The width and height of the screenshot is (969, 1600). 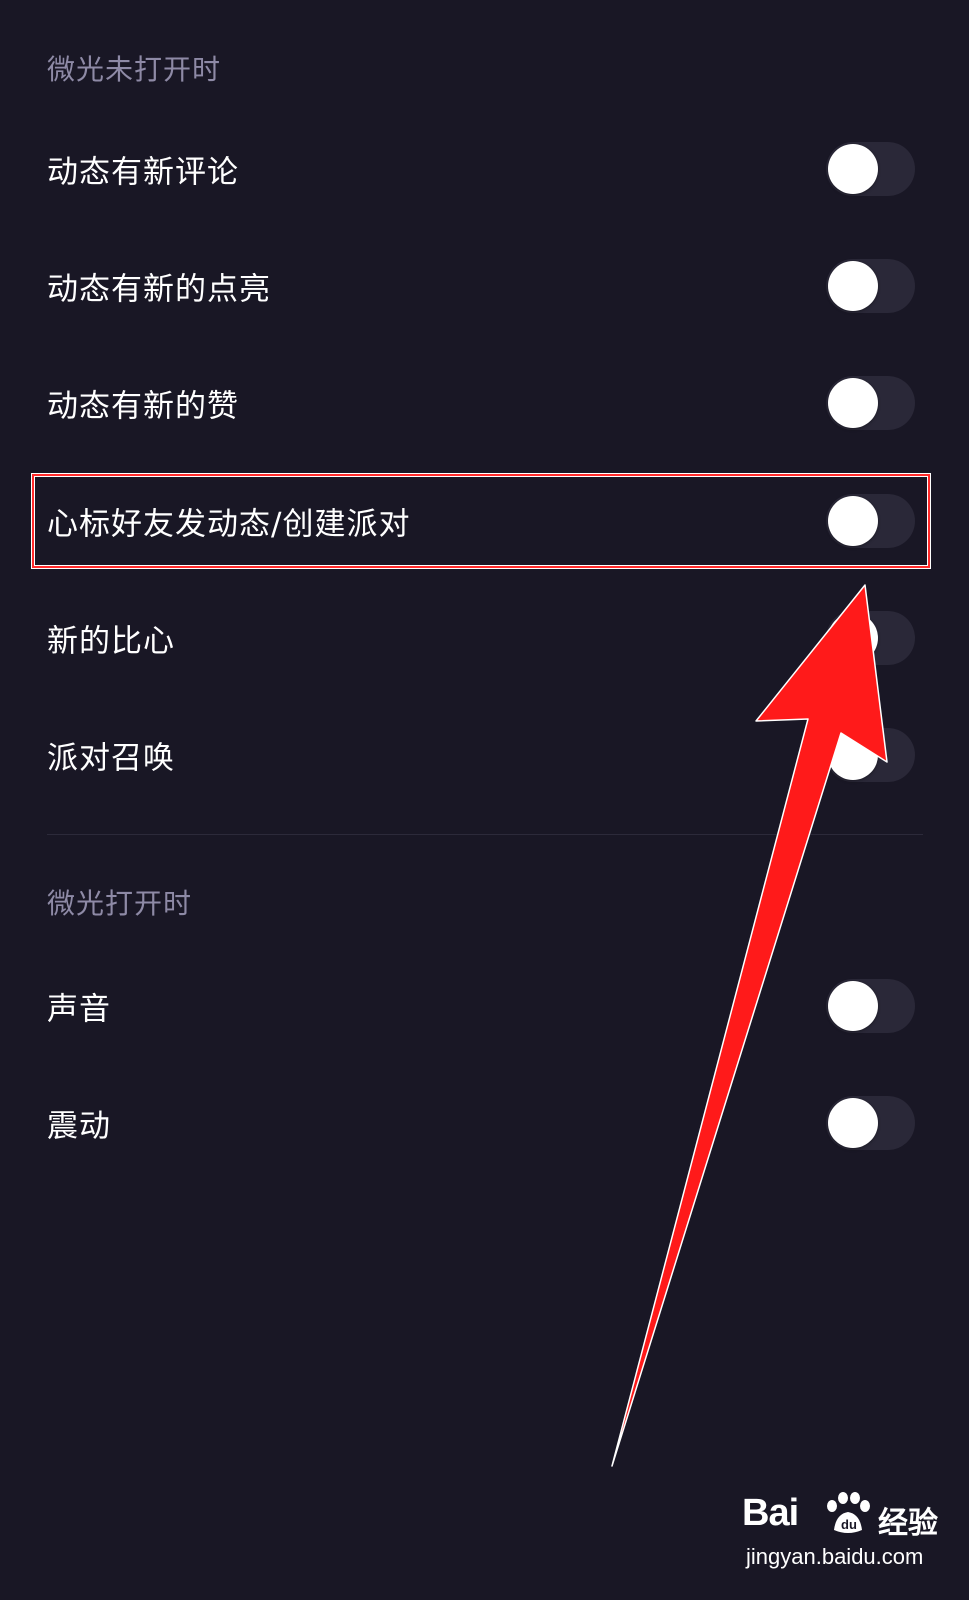 What do you see at coordinates (143, 406) in the screenshot?
I see `setting-label: 动态有新的赞` at bounding box center [143, 406].